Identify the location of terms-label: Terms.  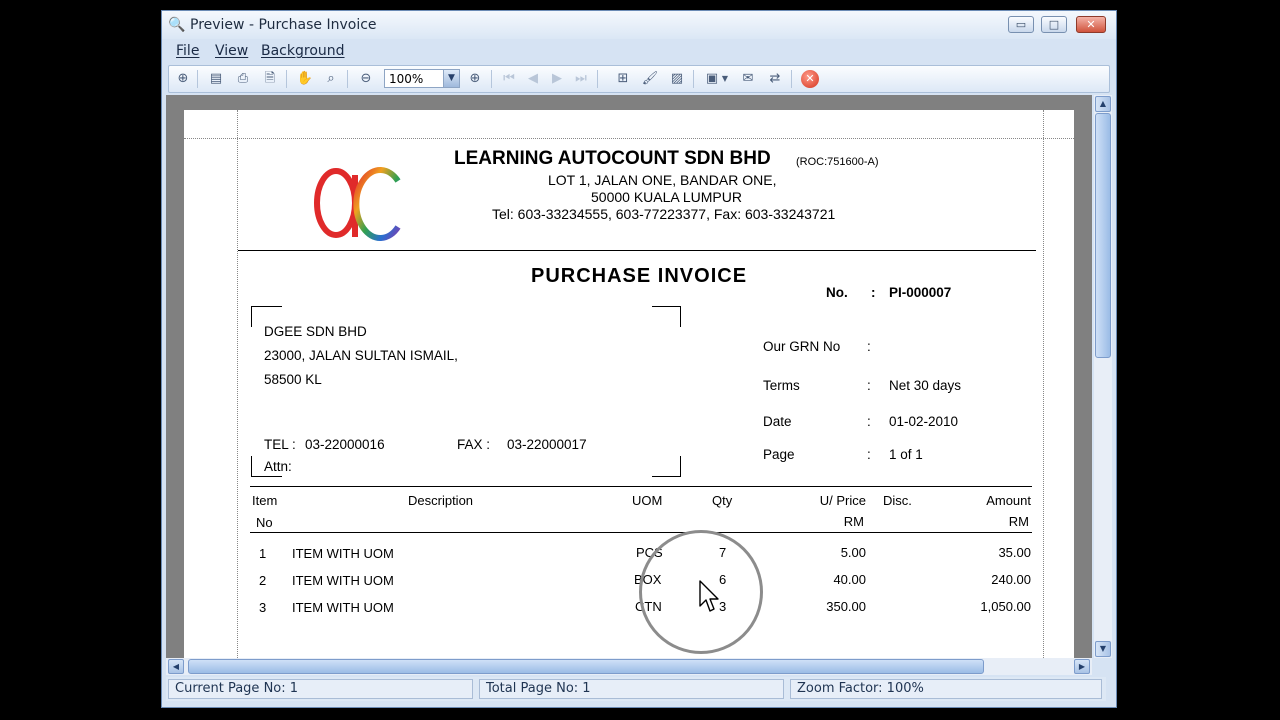
(781, 385).